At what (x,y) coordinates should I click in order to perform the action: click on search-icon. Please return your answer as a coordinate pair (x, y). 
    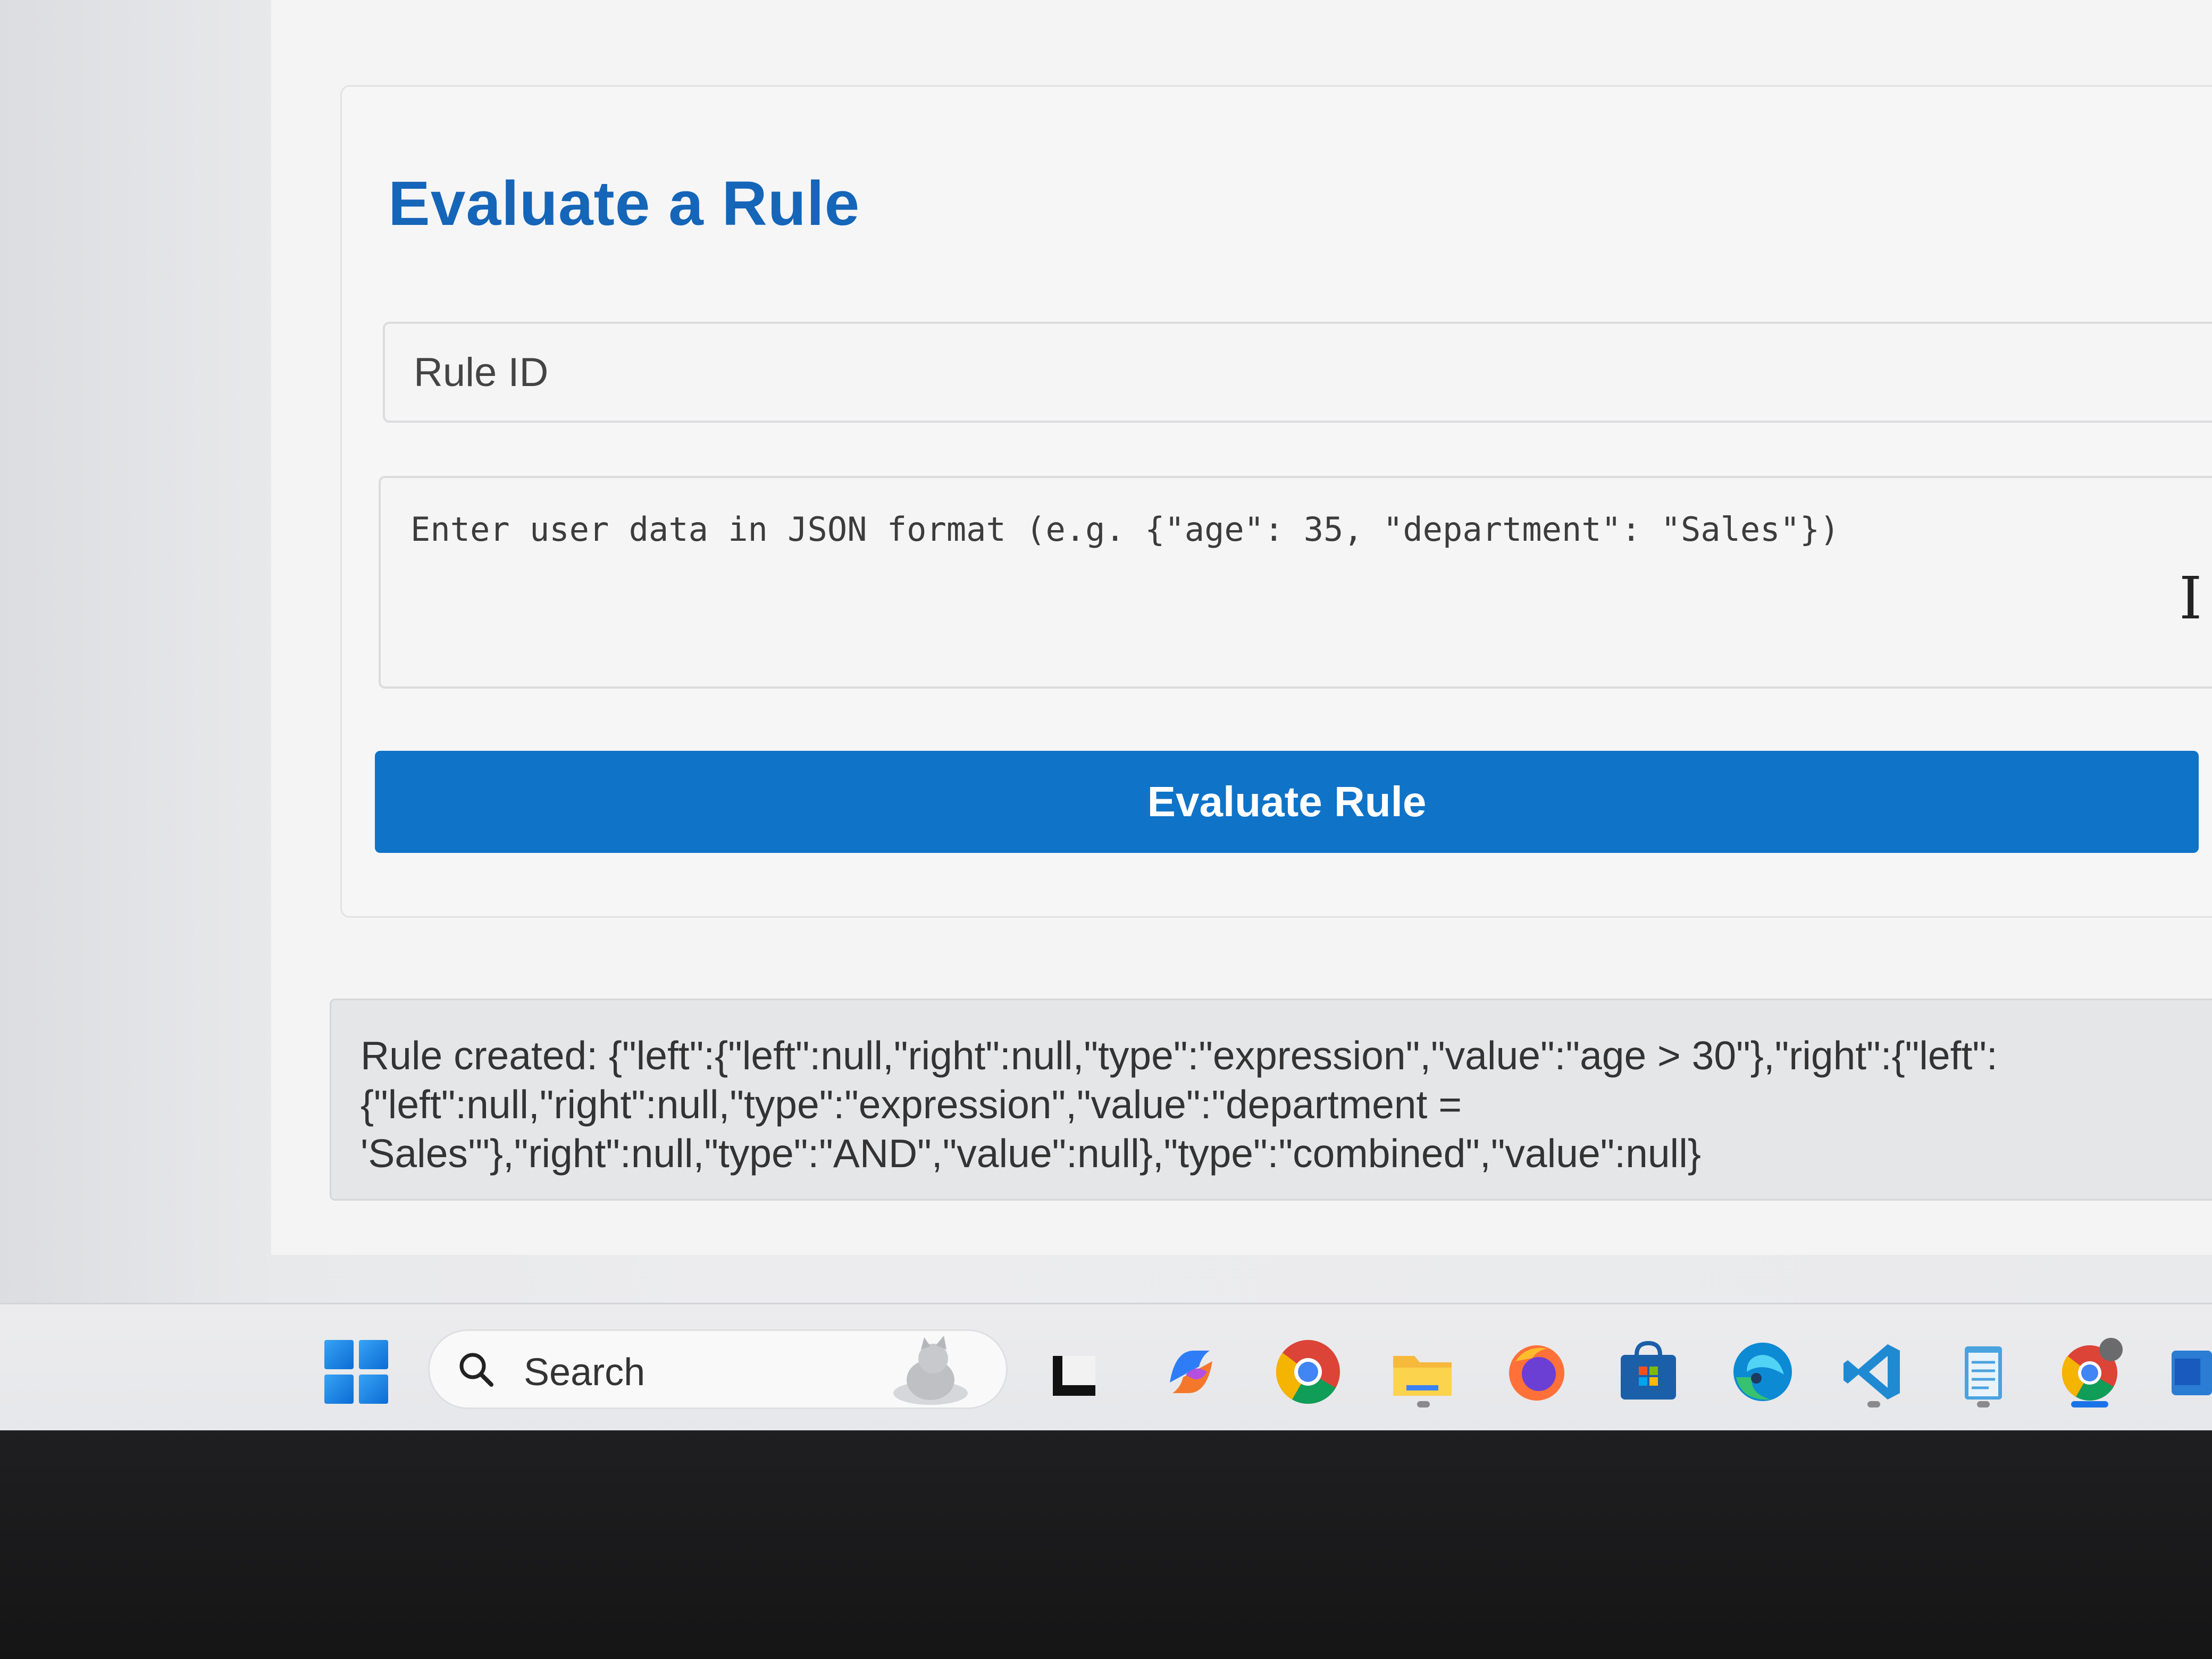
    Looking at the image, I should click on (476, 1370).